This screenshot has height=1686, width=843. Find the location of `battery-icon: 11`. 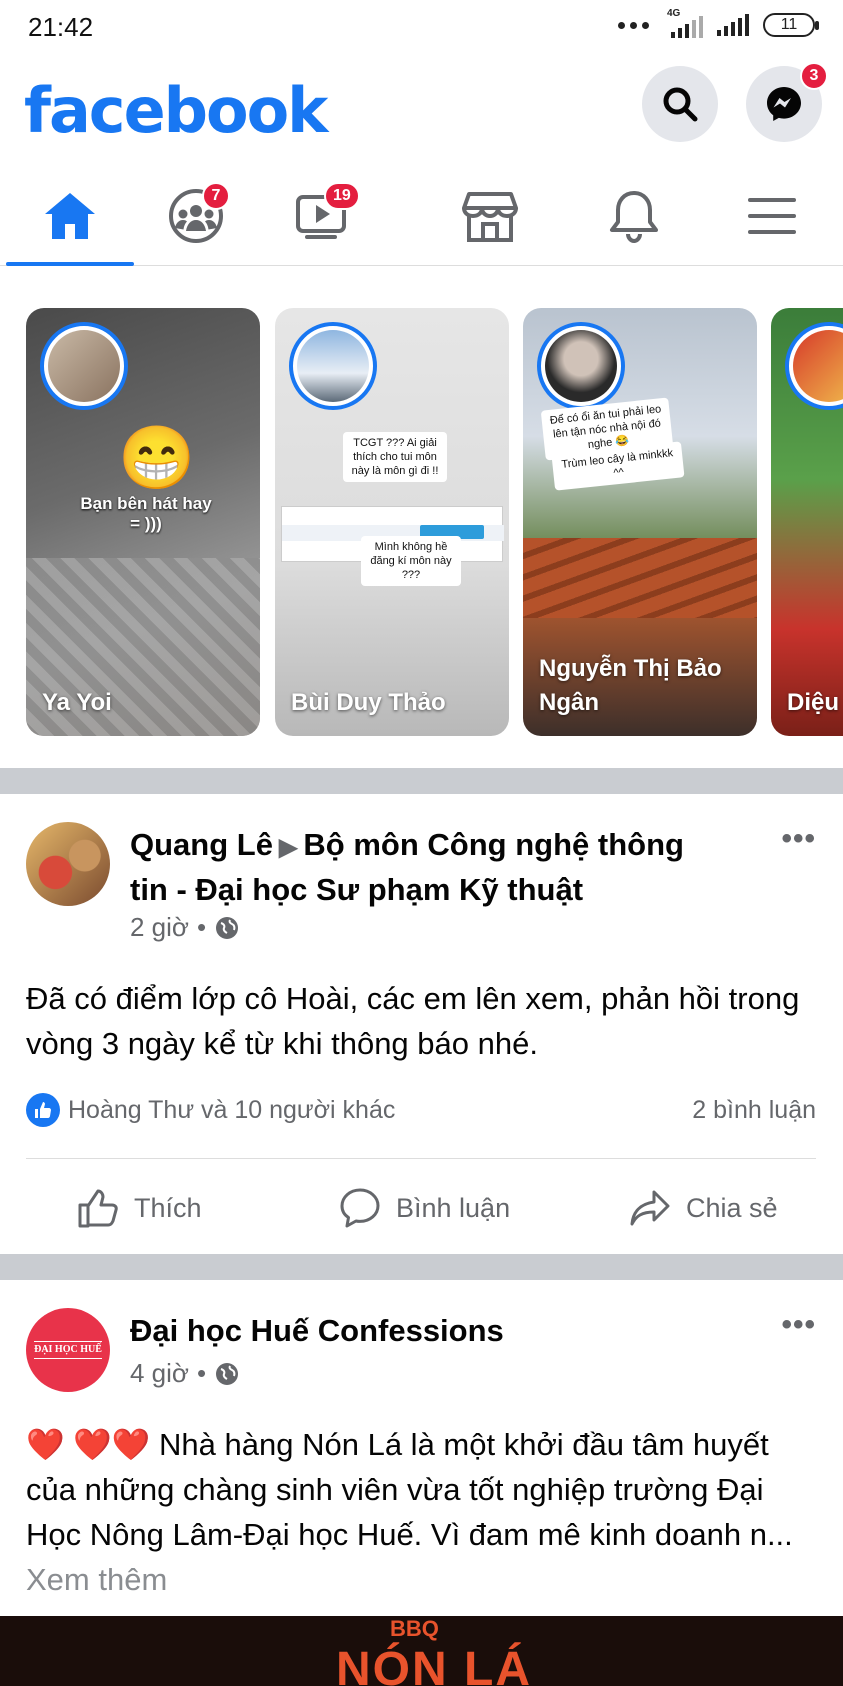

battery-icon: 11 is located at coordinates (791, 25).